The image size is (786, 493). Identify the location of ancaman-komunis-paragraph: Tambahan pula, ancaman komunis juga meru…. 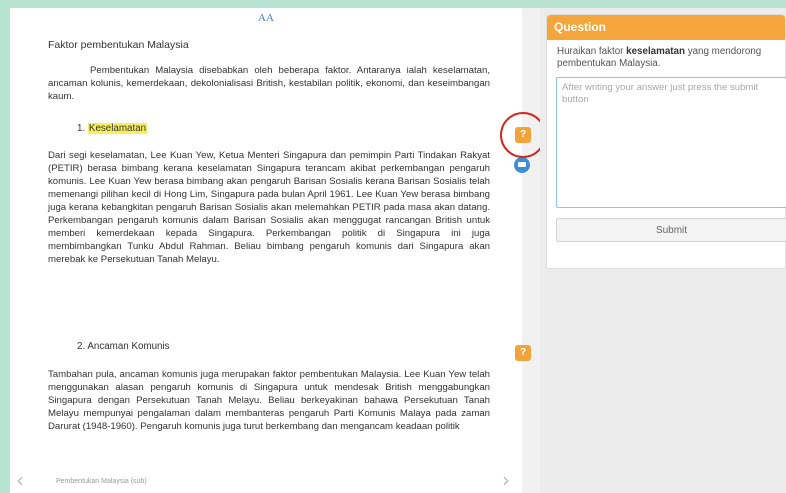
(269, 400).